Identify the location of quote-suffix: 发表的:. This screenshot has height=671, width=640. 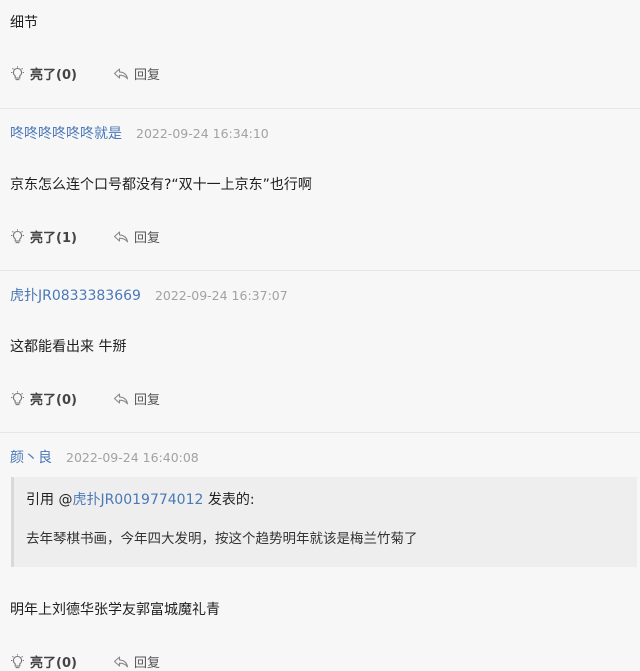
(229, 500).